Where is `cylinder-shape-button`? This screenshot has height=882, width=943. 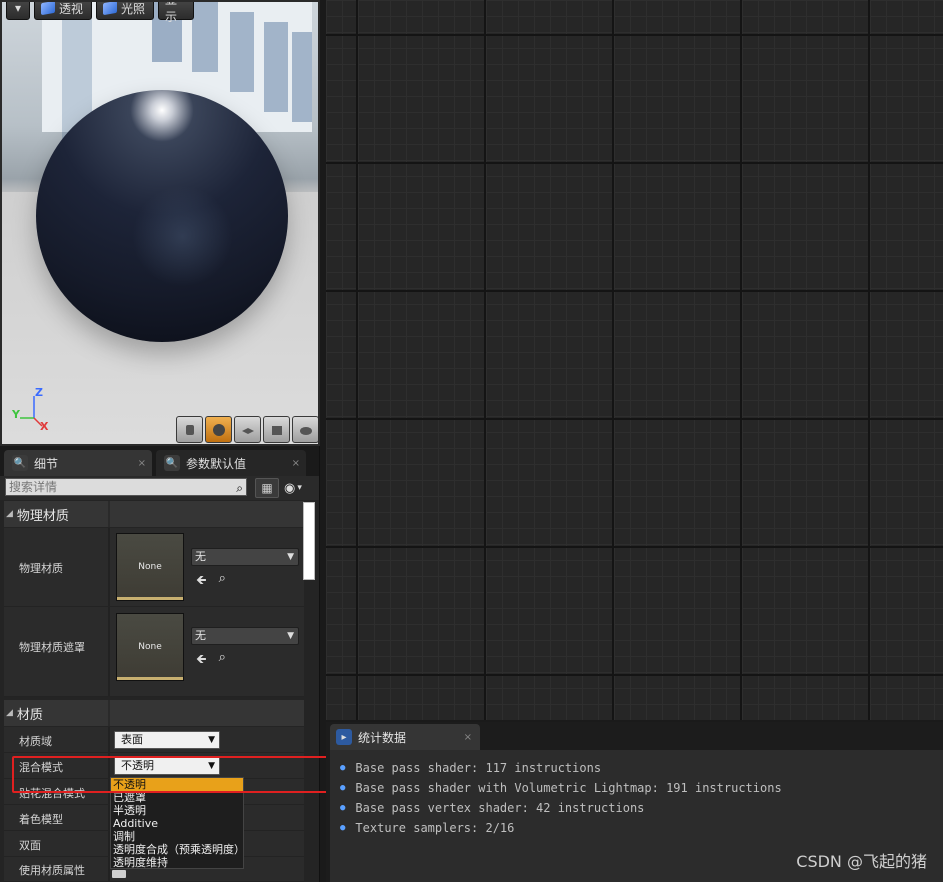
cylinder-shape-button is located at coordinates (189, 429).